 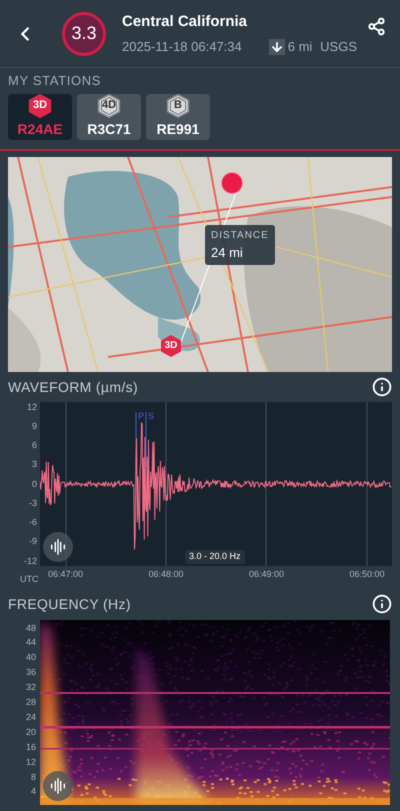 What do you see at coordinates (300, 47) in the screenshot?
I see `event-depth: 6 mi` at bounding box center [300, 47].